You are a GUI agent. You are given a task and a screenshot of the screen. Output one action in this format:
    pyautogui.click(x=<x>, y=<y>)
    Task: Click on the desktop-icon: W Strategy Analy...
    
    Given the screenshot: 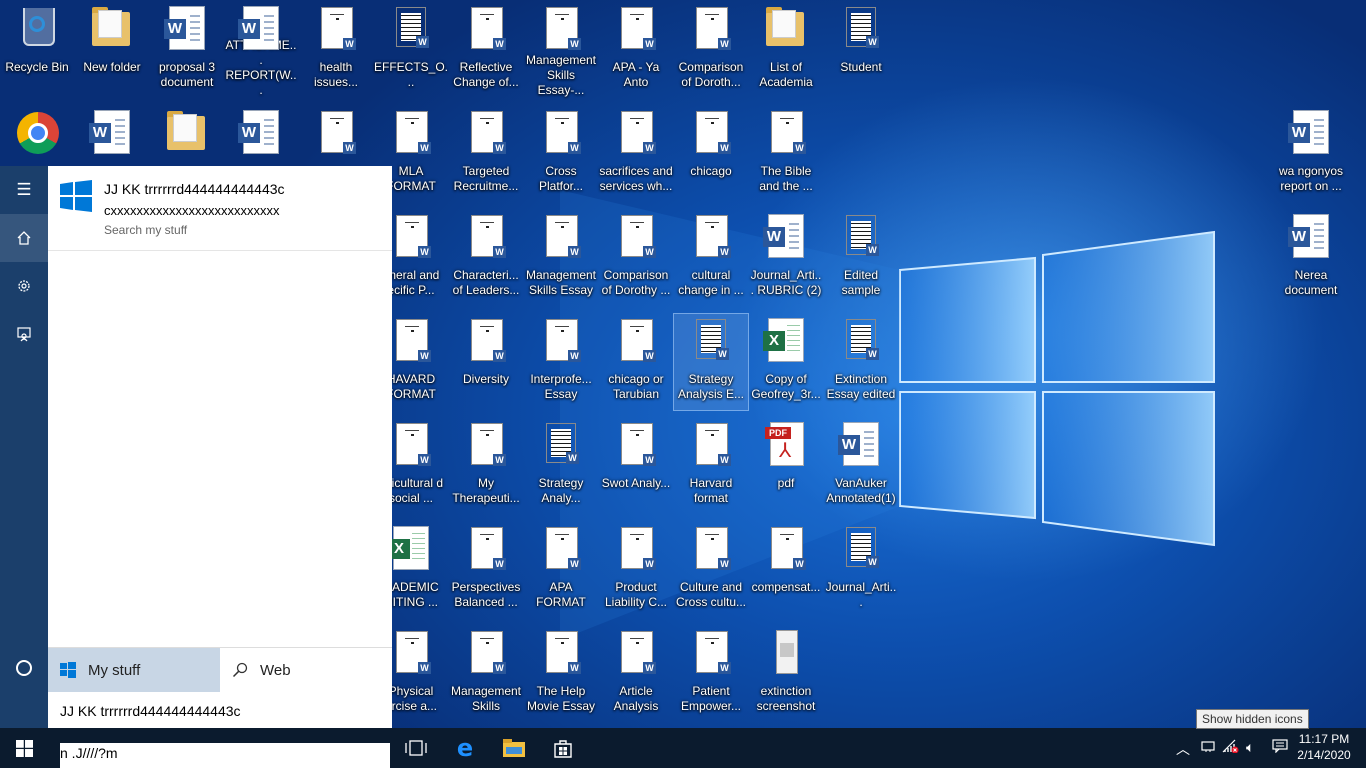 What is the action you would take?
    pyautogui.click(x=561, y=466)
    